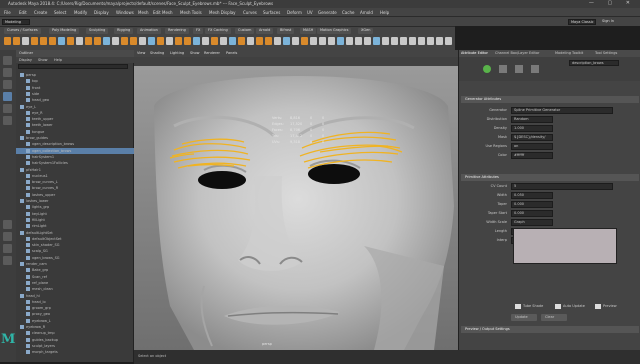 This screenshot has width=640, height=364. Describe the element at coordinates (532, 213) in the screenshot. I see `attr-field: 0.000` at that location.